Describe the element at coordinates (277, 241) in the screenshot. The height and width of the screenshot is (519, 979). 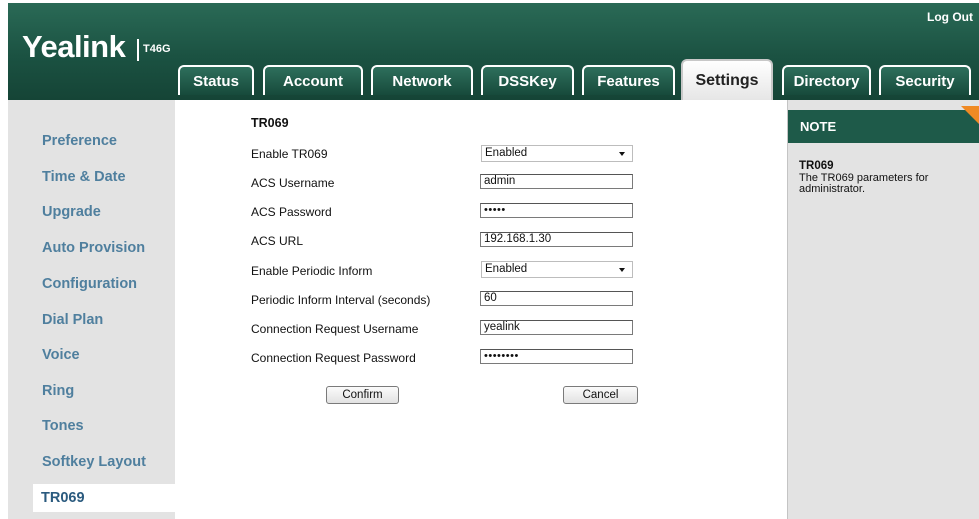
I see `acs-url-label: ACS URL` at that location.